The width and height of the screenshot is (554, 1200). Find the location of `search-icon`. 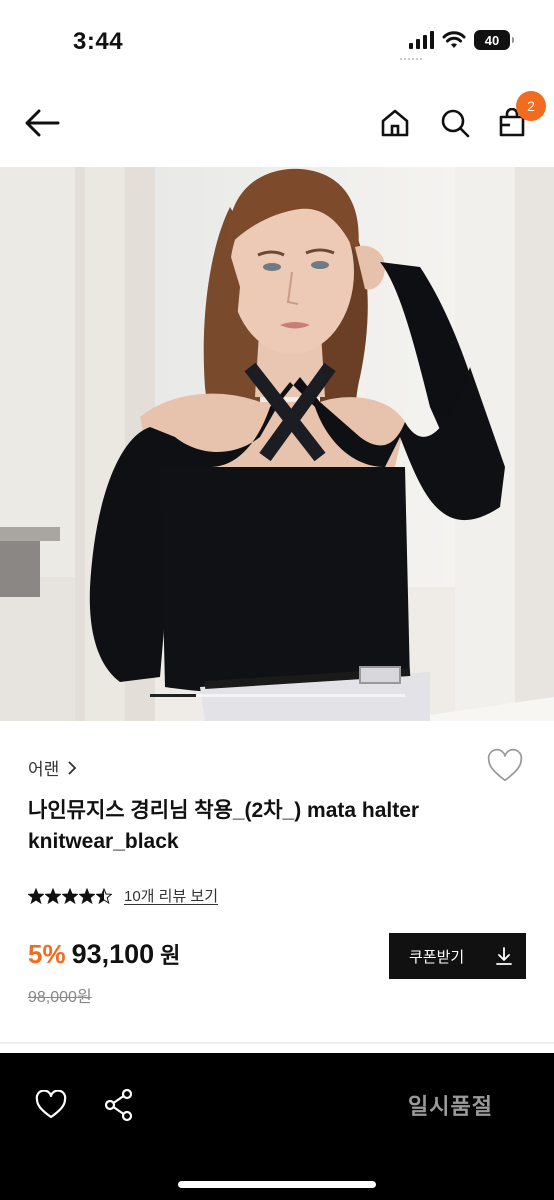

search-icon is located at coordinates (455, 123).